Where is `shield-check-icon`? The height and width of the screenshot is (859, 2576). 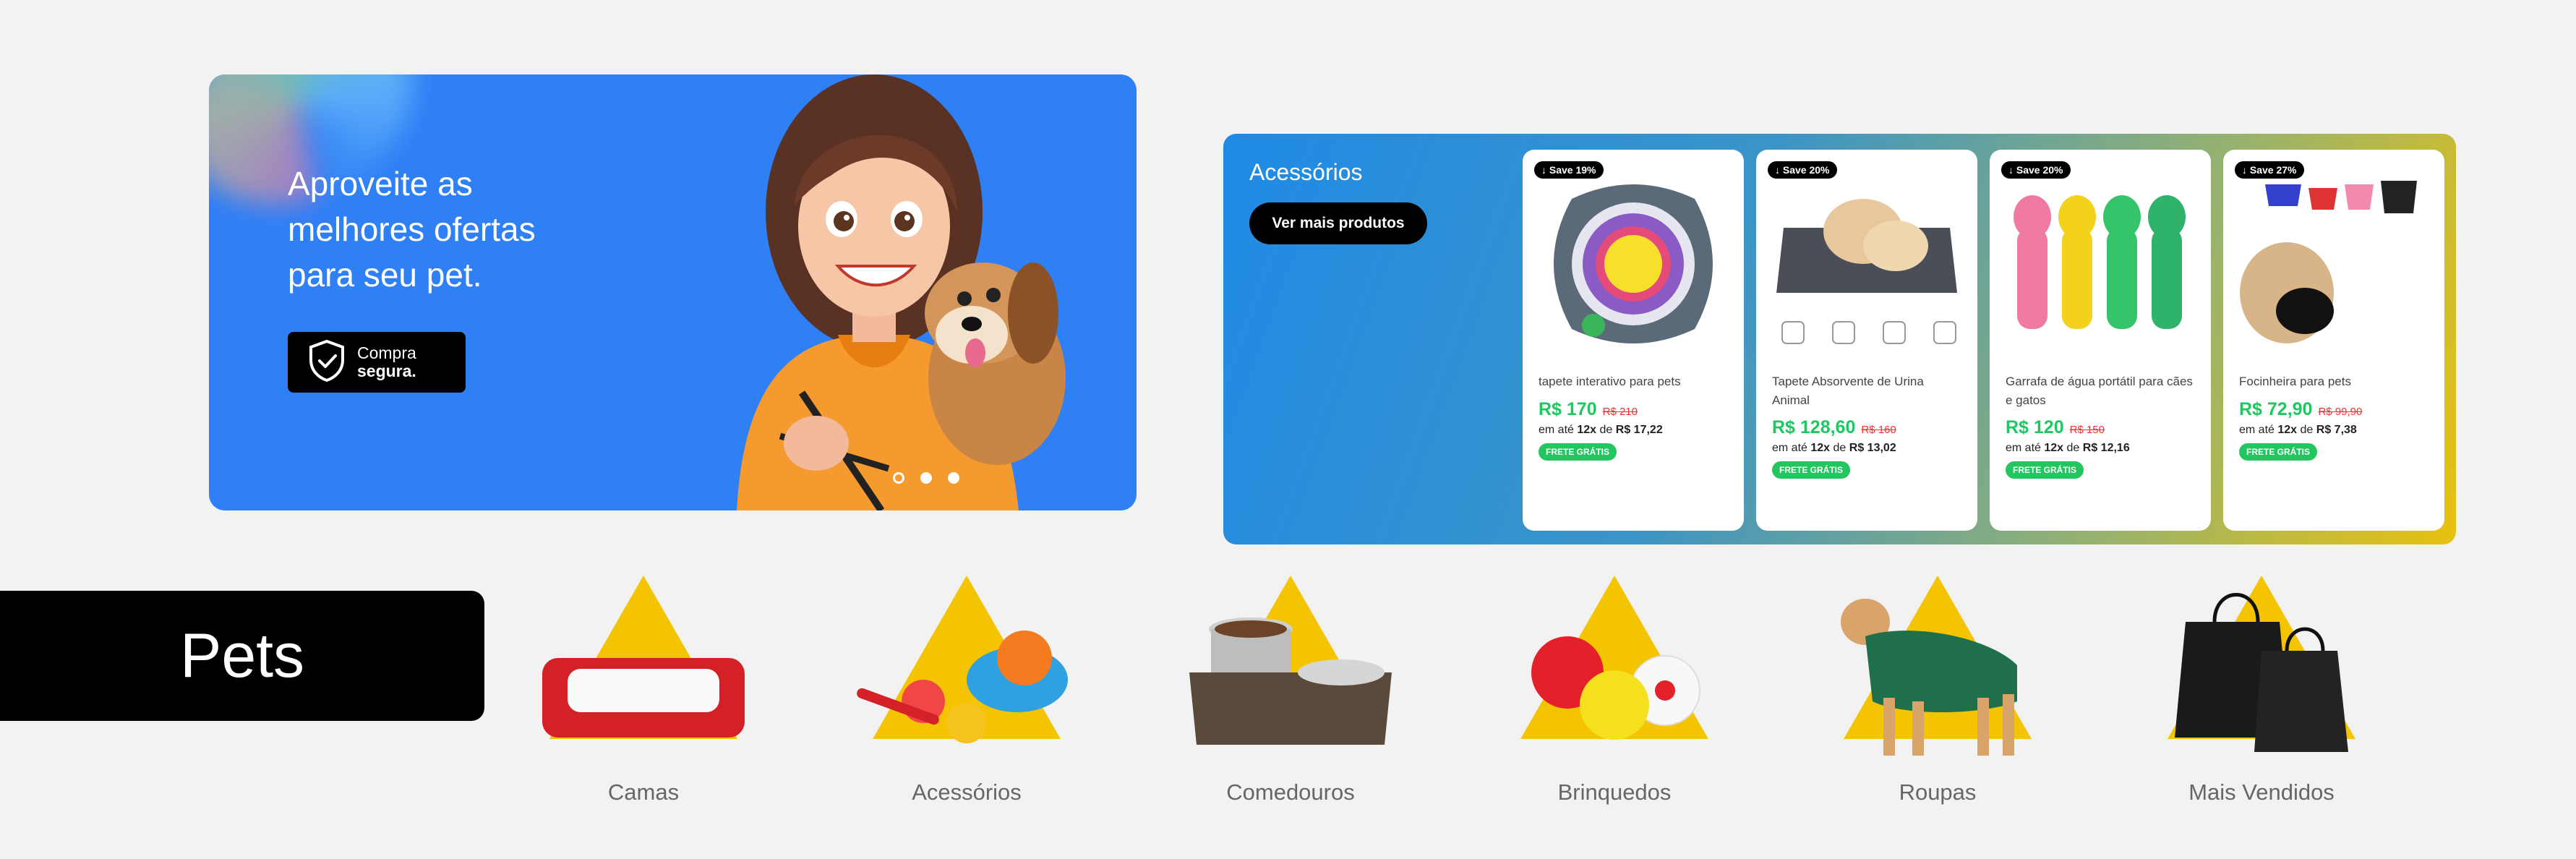 shield-check-icon is located at coordinates (327, 362).